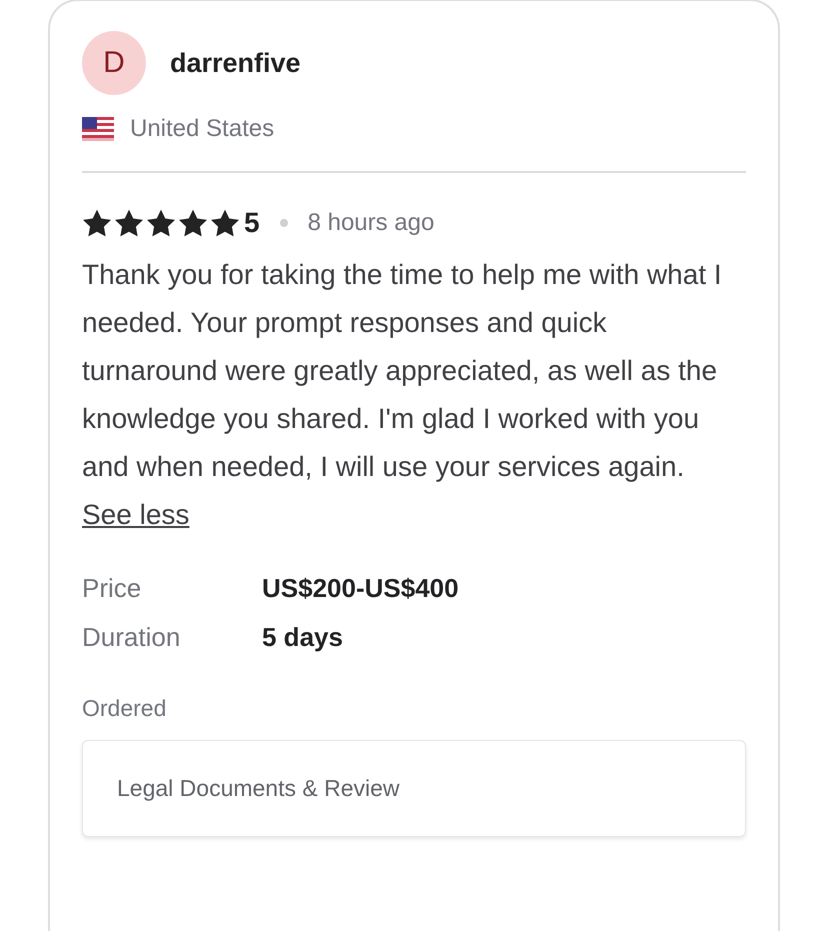 This screenshot has width=828, height=931. What do you see at coordinates (414, 788) in the screenshot?
I see `ordered-item: Legal Documents & Review` at bounding box center [414, 788].